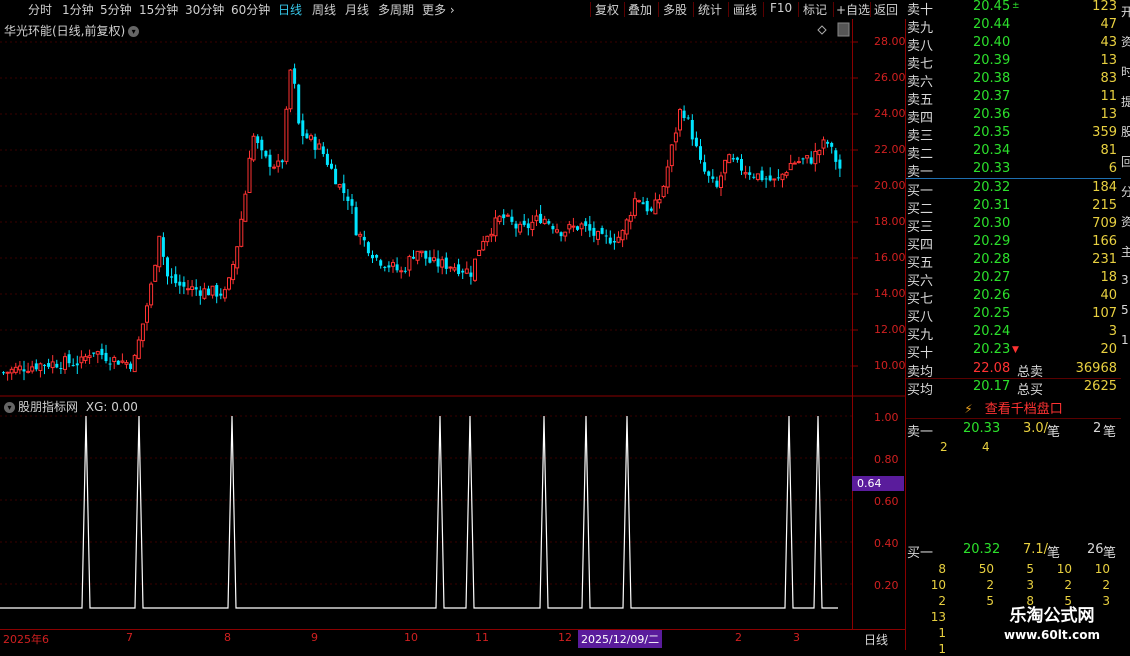  Describe the element at coordinates (822, 30) in the screenshot. I see `diamond-icon` at that location.